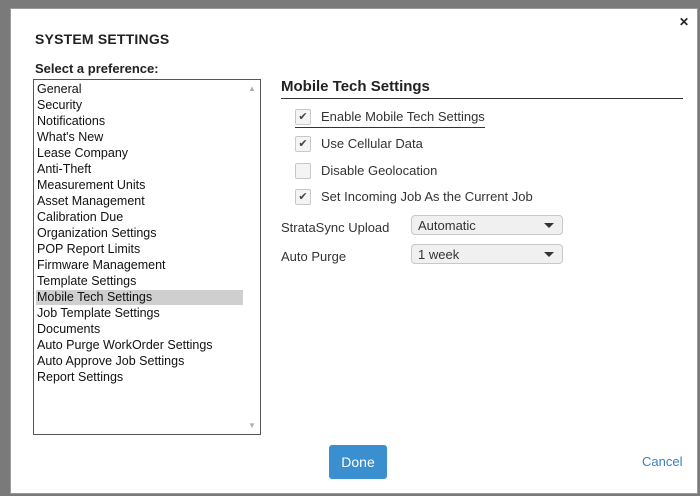 This screenshot has width=700, height=496. I want to click on preference-item: What's New, so click(139, 137).